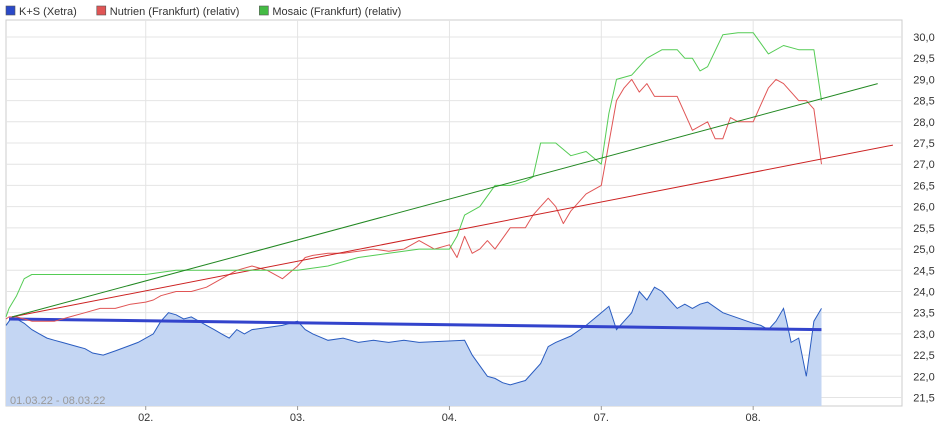 The image size is (947, 431). Describe the element at coordinates (923, 292) in the screenshot. I see `y-tick-label: 24,0` at that location.